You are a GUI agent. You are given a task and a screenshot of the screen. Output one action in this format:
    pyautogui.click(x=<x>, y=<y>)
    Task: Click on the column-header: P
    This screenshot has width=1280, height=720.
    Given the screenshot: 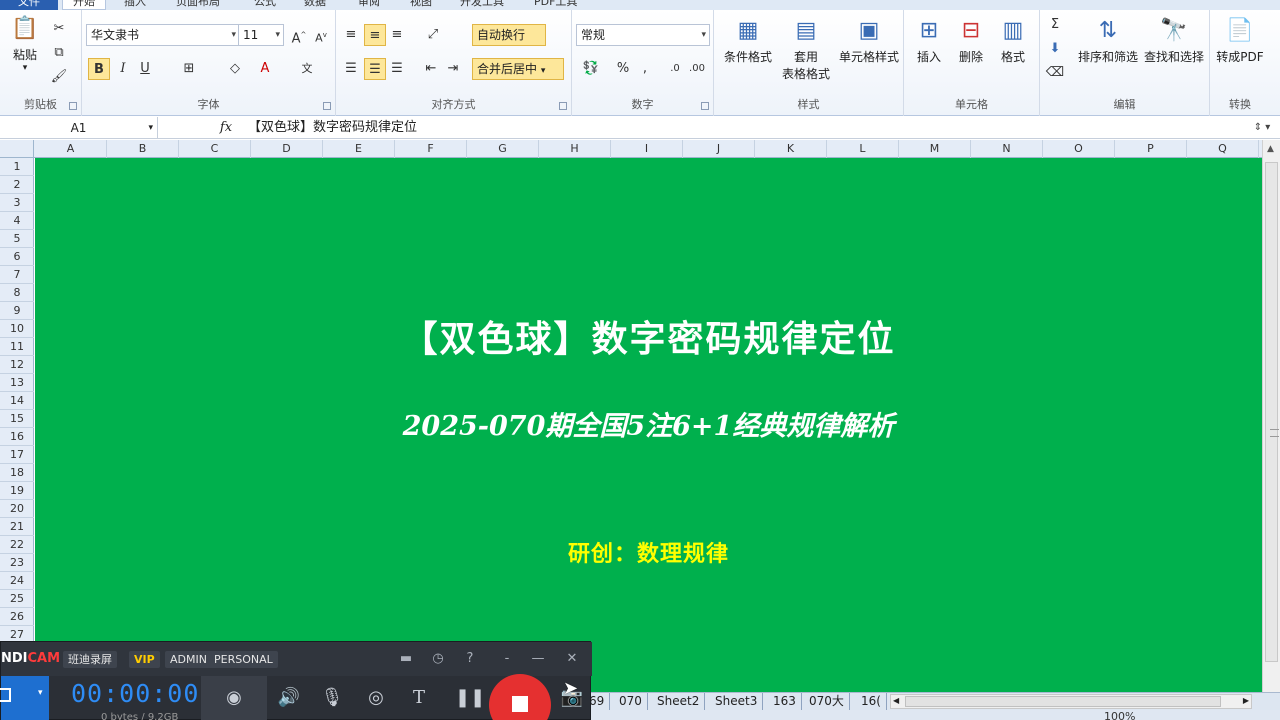 What is the action you would take?
    pyautogui.click(x=1151, y=149)
    